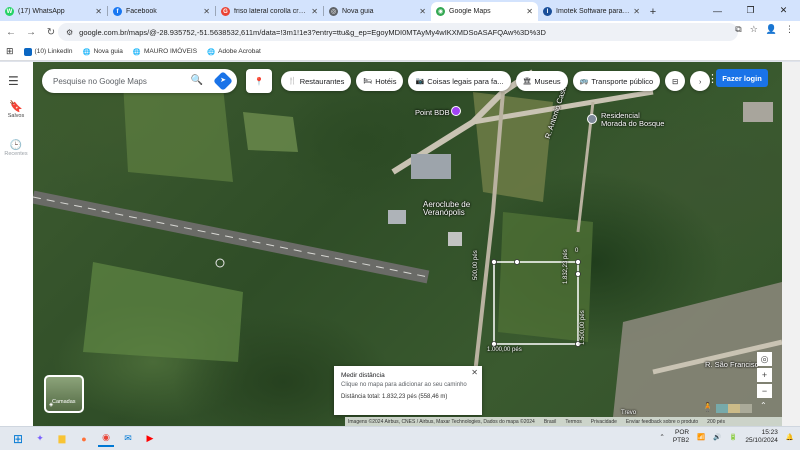 The width and height of the screenshot is (800, 450). I want to click on layers-button: ◈ Camadas, so click(64, 394).